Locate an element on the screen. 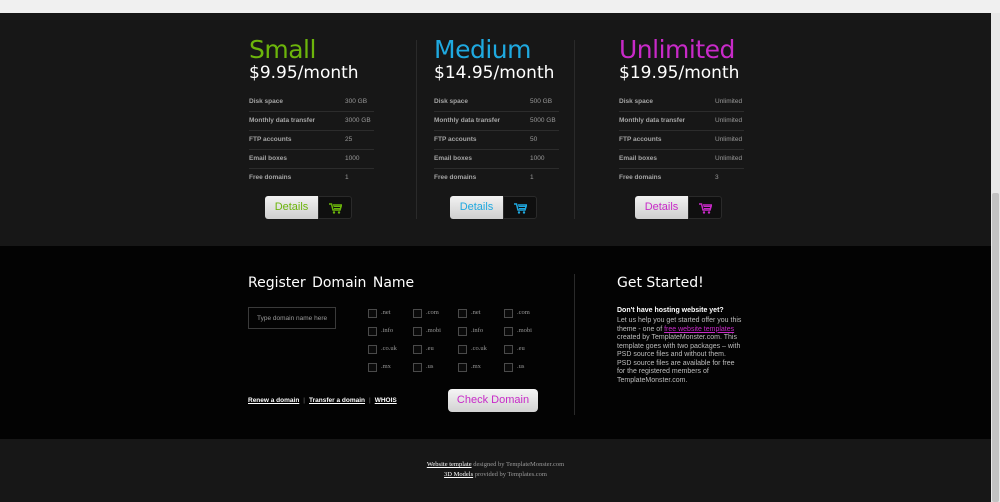  spec-label: Monthly data transfer is located at coordinates (652, 120).